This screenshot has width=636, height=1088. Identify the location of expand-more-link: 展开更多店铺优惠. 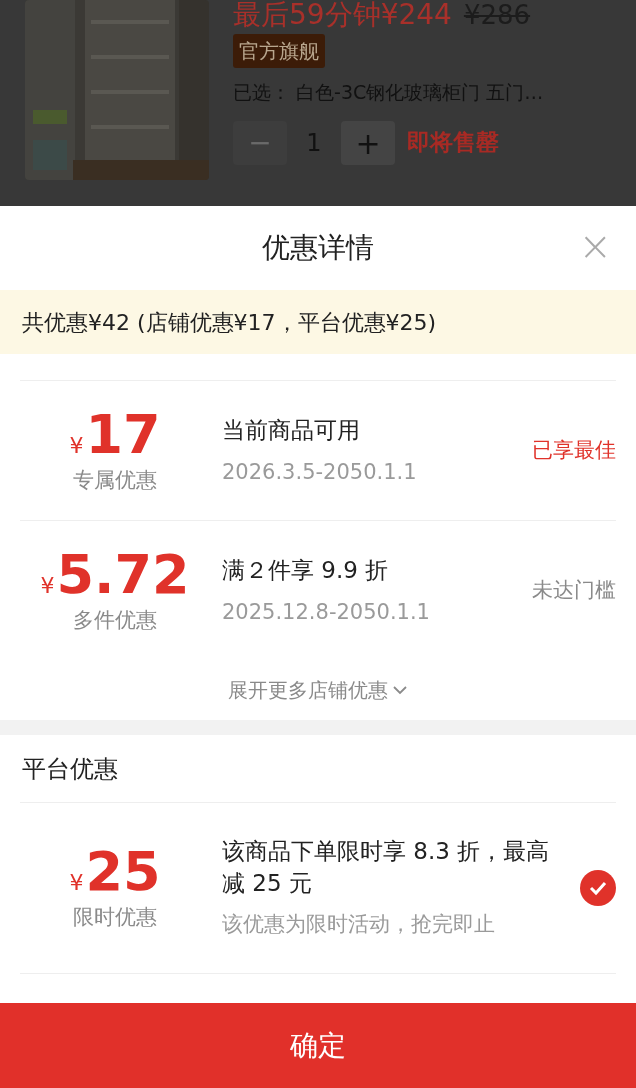
(318, 690).